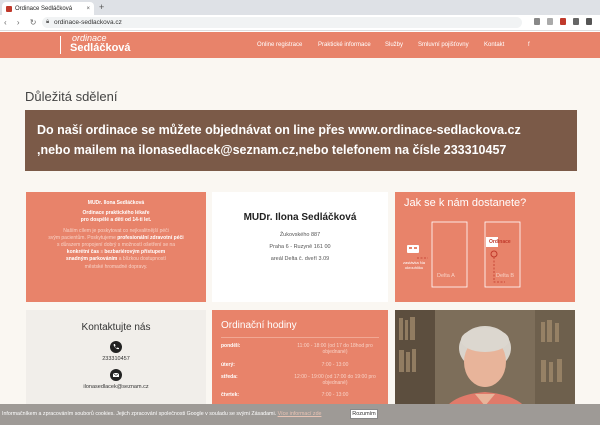 Image resolution: width=600 pixels, height=425 pixels. I want to click on about-p4c: bezbariérovým přístupem, so click(135, 252).